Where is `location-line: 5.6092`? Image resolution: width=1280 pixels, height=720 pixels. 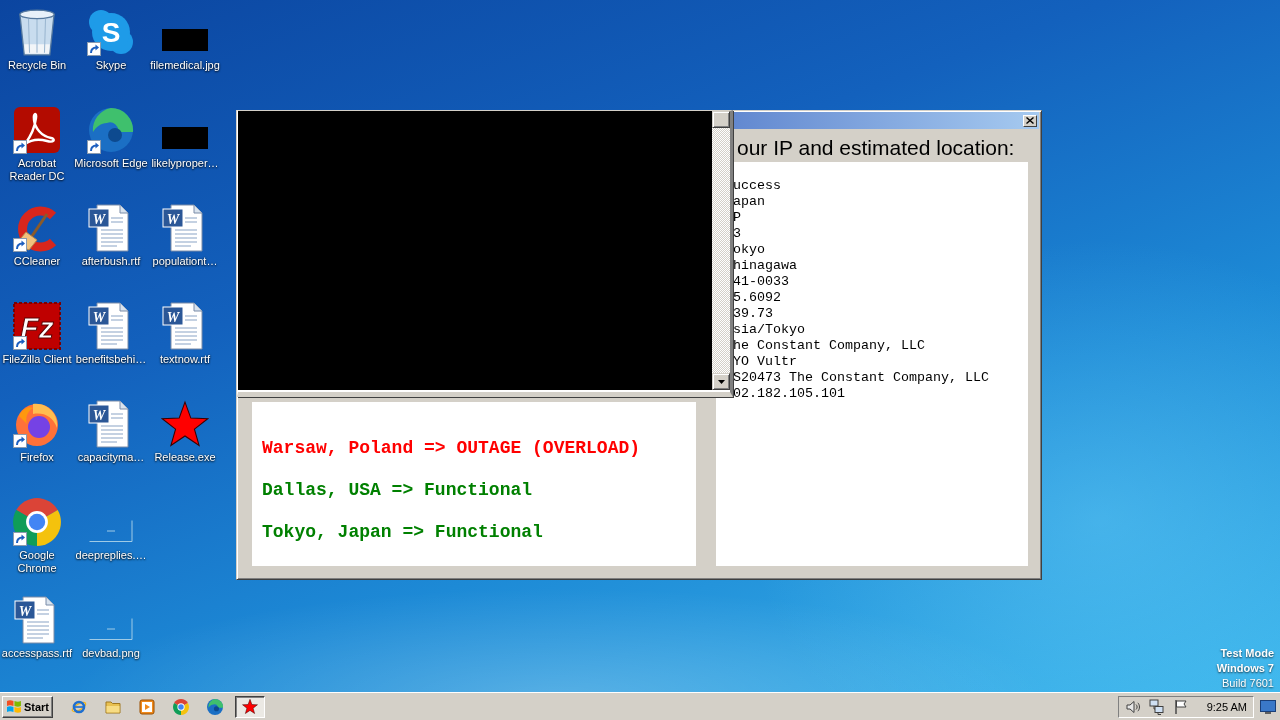 location-line: 5.6092 is located at coordinates (757, 298).